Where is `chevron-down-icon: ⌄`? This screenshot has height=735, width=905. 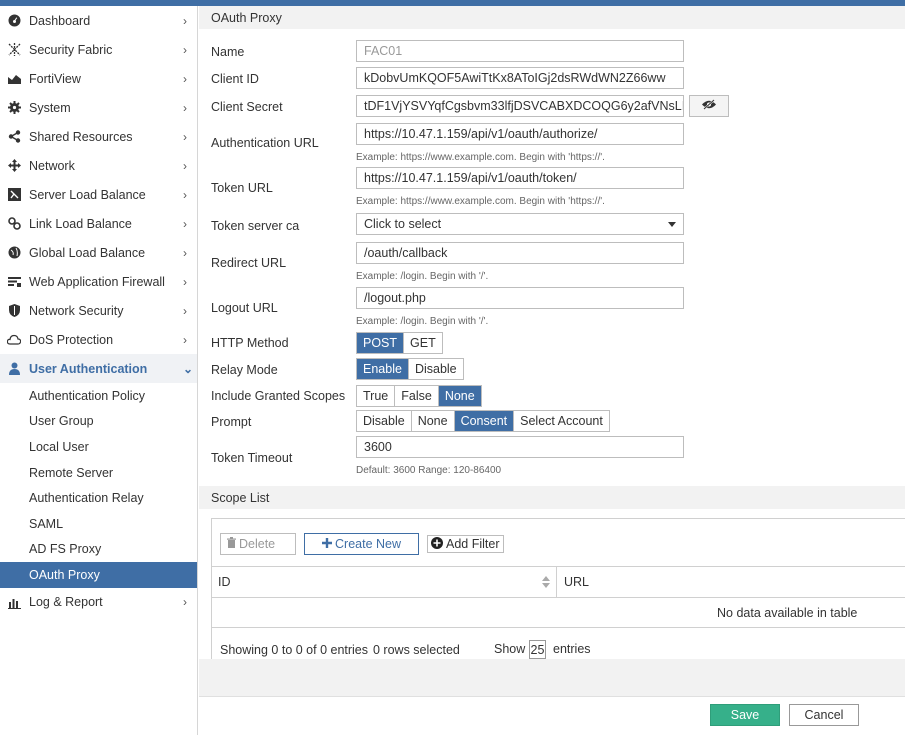 chevron-down-icon: ⌄ is located at coordinates (188, 368).